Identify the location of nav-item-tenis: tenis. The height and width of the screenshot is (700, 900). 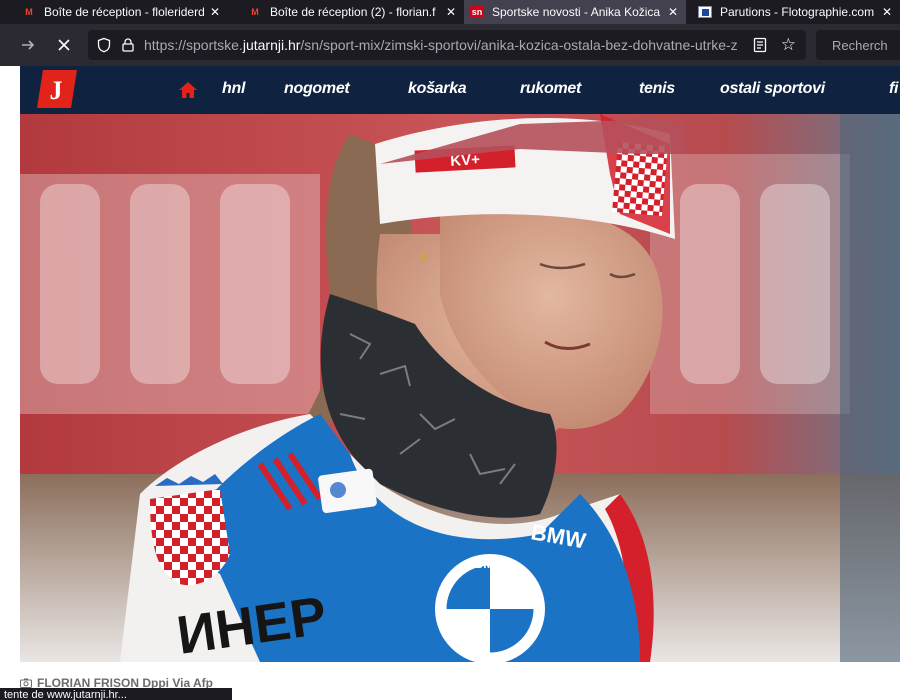
(657, 89).